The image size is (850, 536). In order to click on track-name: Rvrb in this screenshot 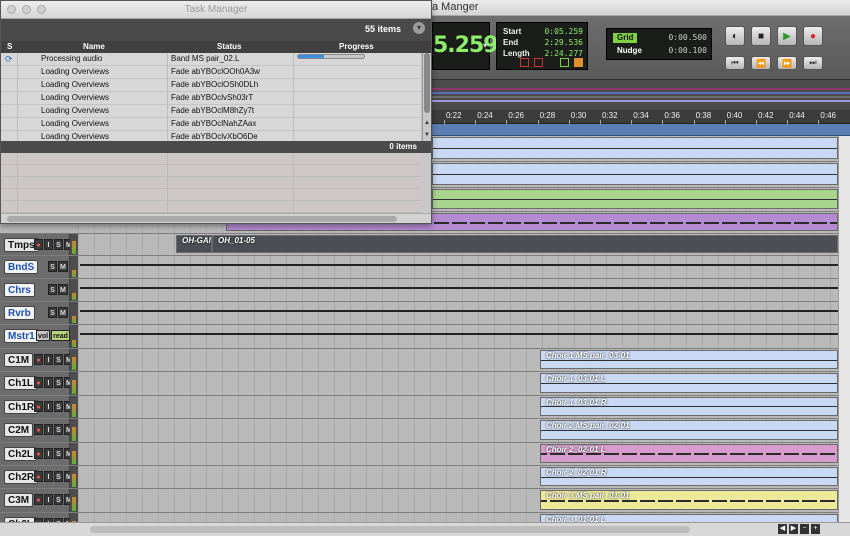, I will do `click(19, 313)`.